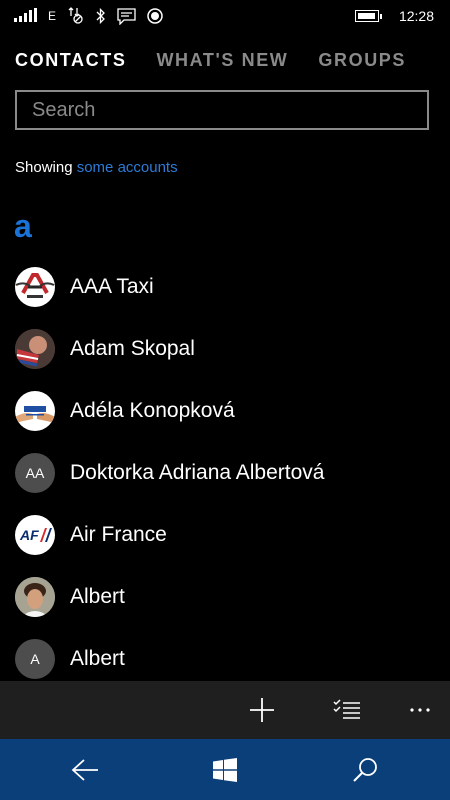 The height and width of the screenshot is (800, 450). What do you see at coordinates (362, 60) in the screenshot?
I see `tab-groups: GROUPS` at bounding box center [362, 60].